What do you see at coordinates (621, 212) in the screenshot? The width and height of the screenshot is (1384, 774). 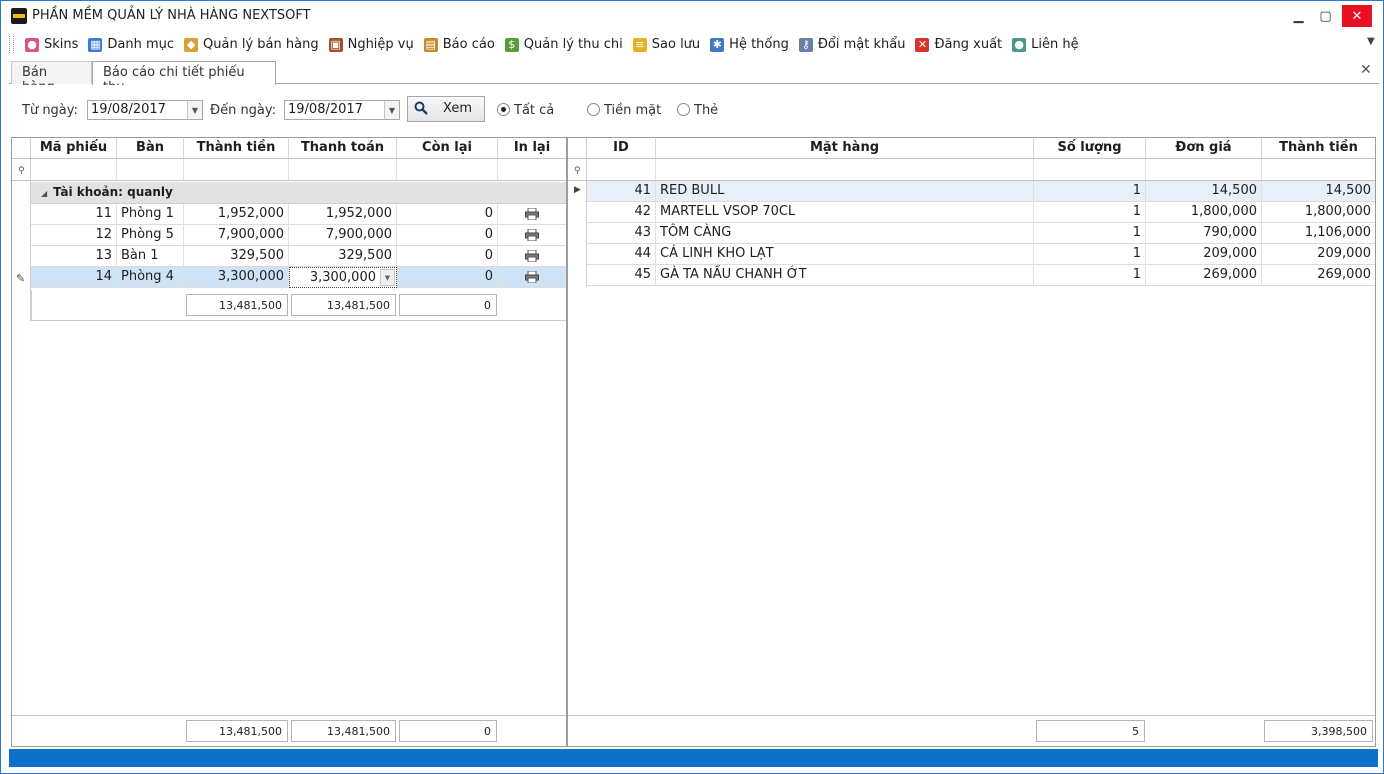 I see `cell-id: 42` at bounding box center [621, 212].